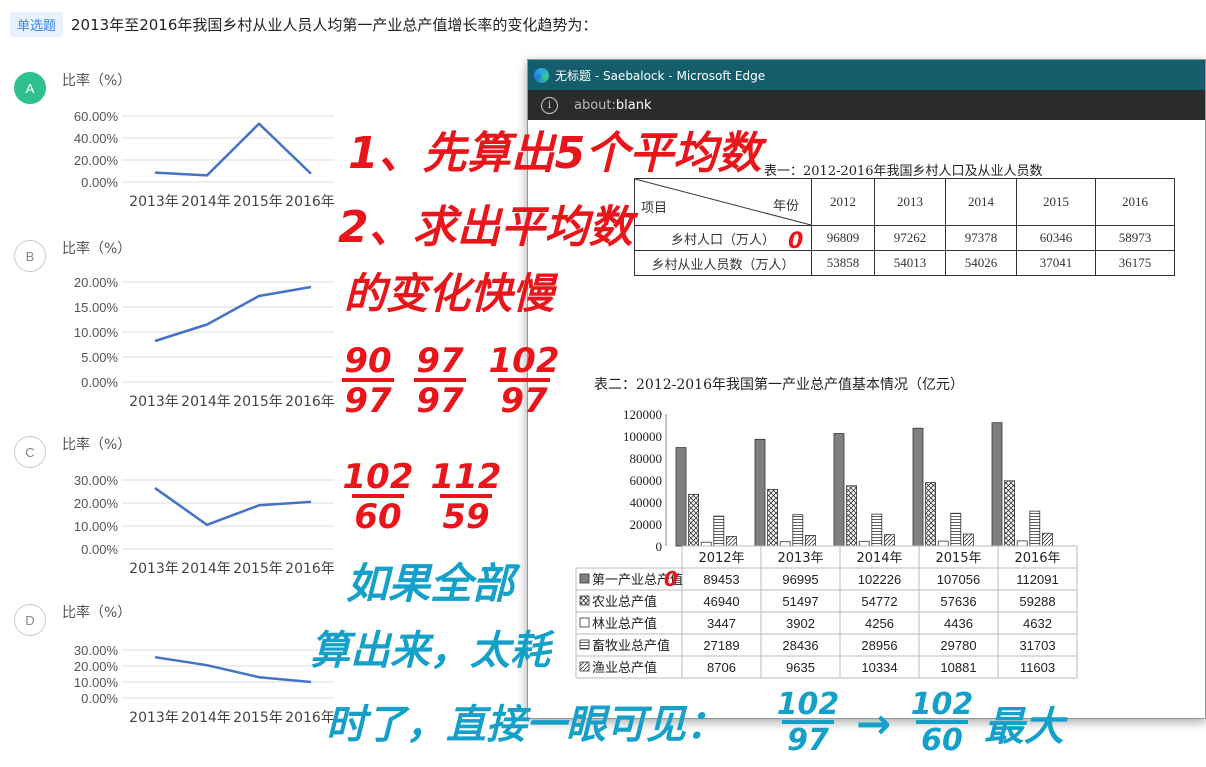 The height and width of the screenshot is (767, 1206). I want to click on y-tick-label: 120000, so click(642, 414).